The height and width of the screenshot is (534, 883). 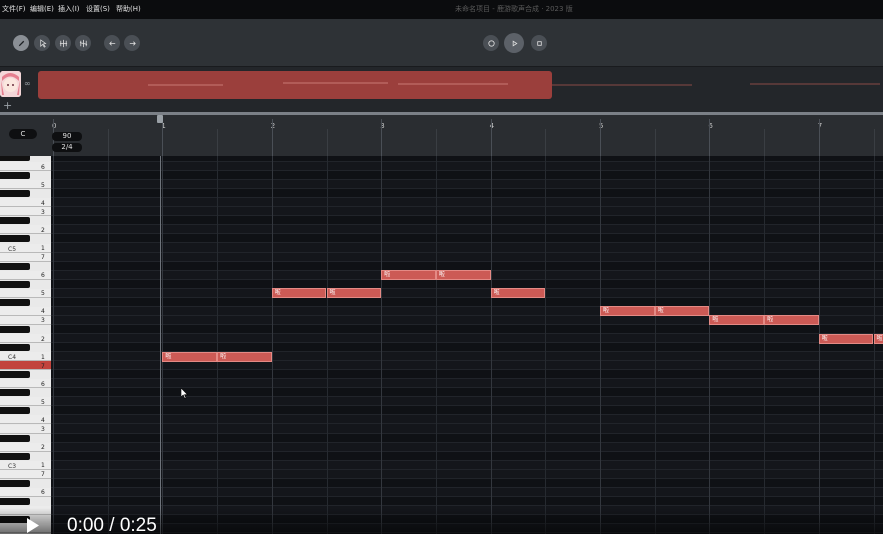 I want to click on playhead-handle, so click(x=160, y=119).